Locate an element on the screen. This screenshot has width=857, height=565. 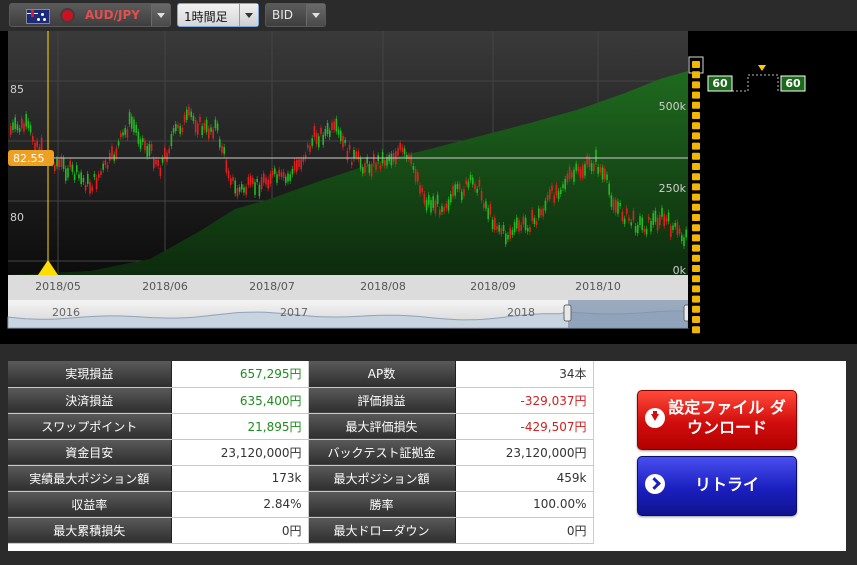
download-settings-button: 設定ファイル ダウンロード is located at coordinates (717, 420).